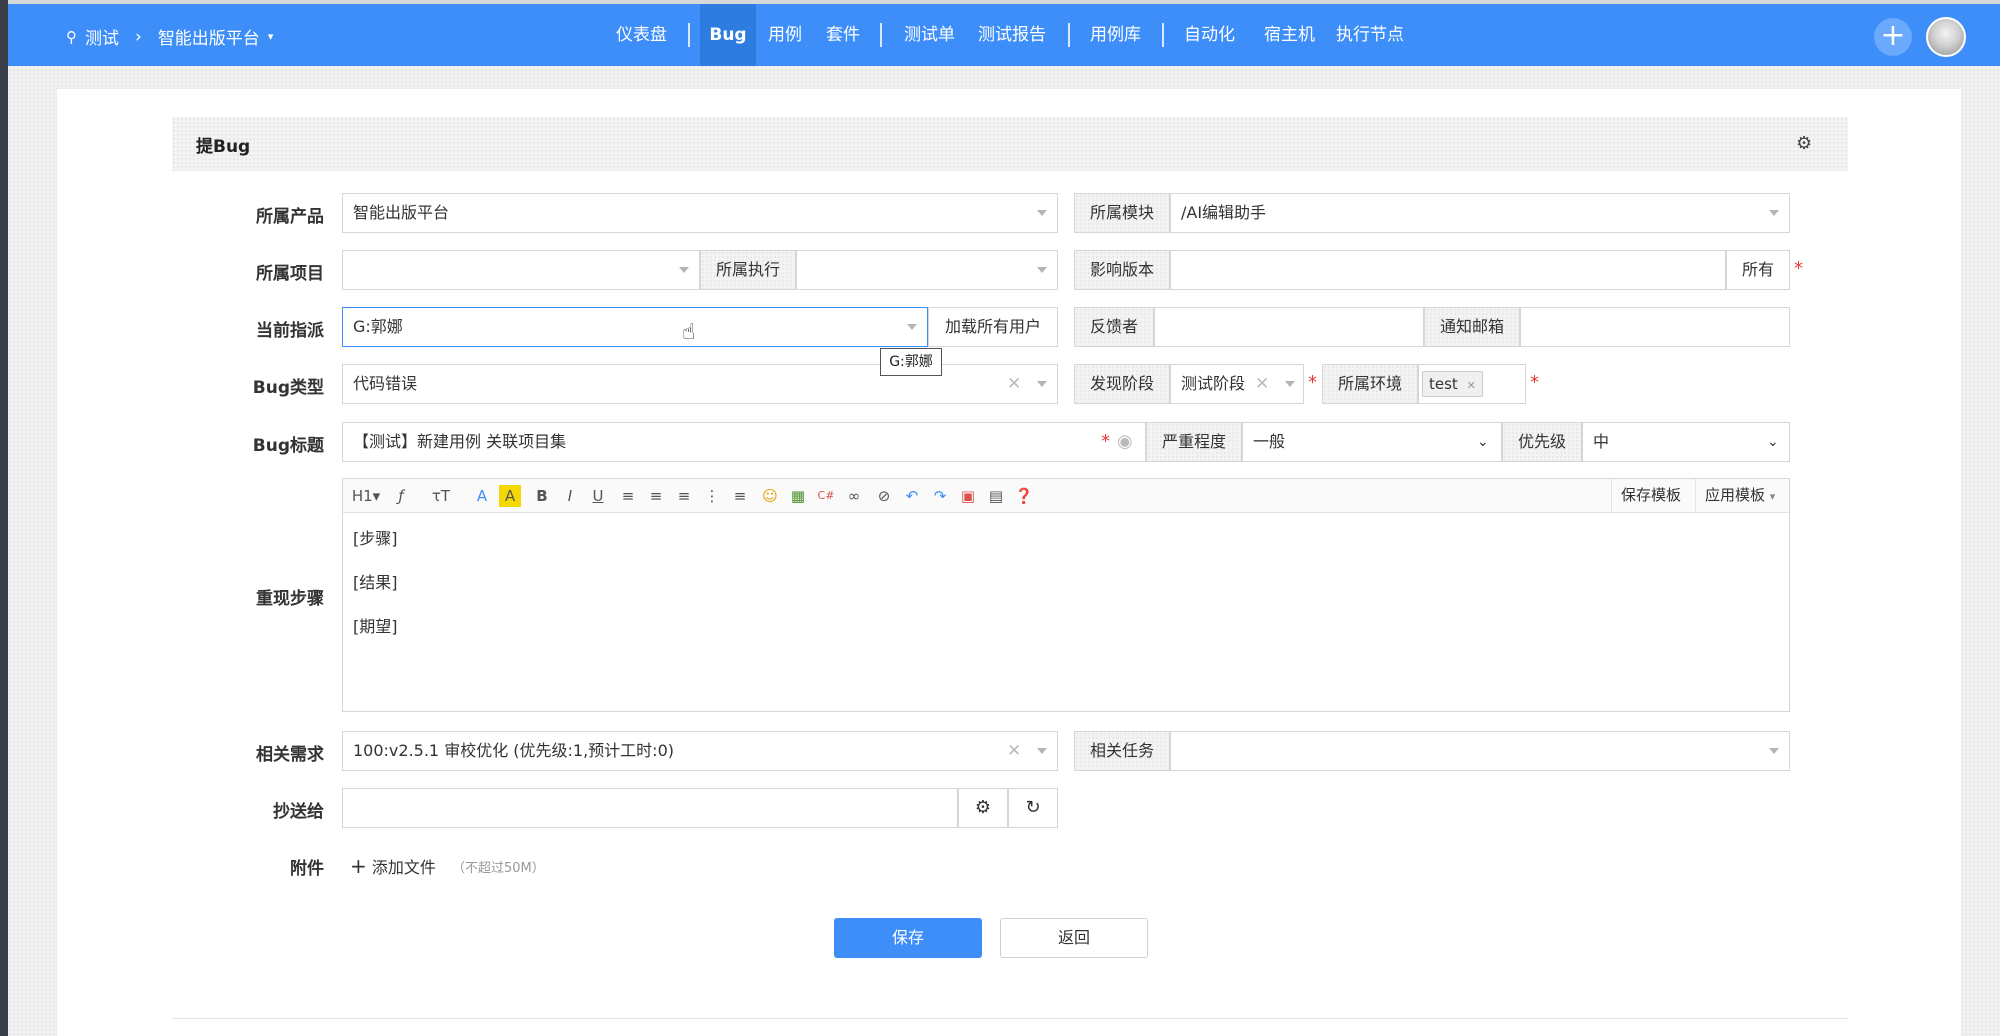  Describe the element at coordinates (1480, 751) in the screenshot. I see `task-select` at that location.